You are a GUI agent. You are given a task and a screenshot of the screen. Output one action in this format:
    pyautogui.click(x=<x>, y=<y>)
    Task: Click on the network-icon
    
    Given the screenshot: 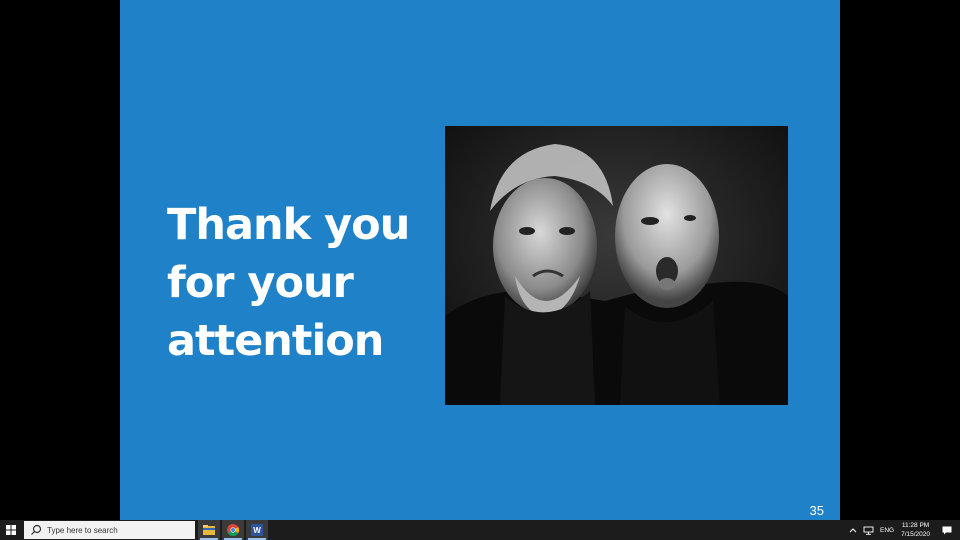 What is the action you would take?
    pyautogui.click(x=868, y=530)
    